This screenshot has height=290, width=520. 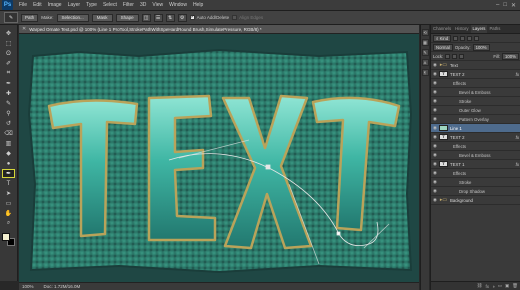 I want to click on layer-kind-filter: ⌕ Kind, so click(x=442, y=38).